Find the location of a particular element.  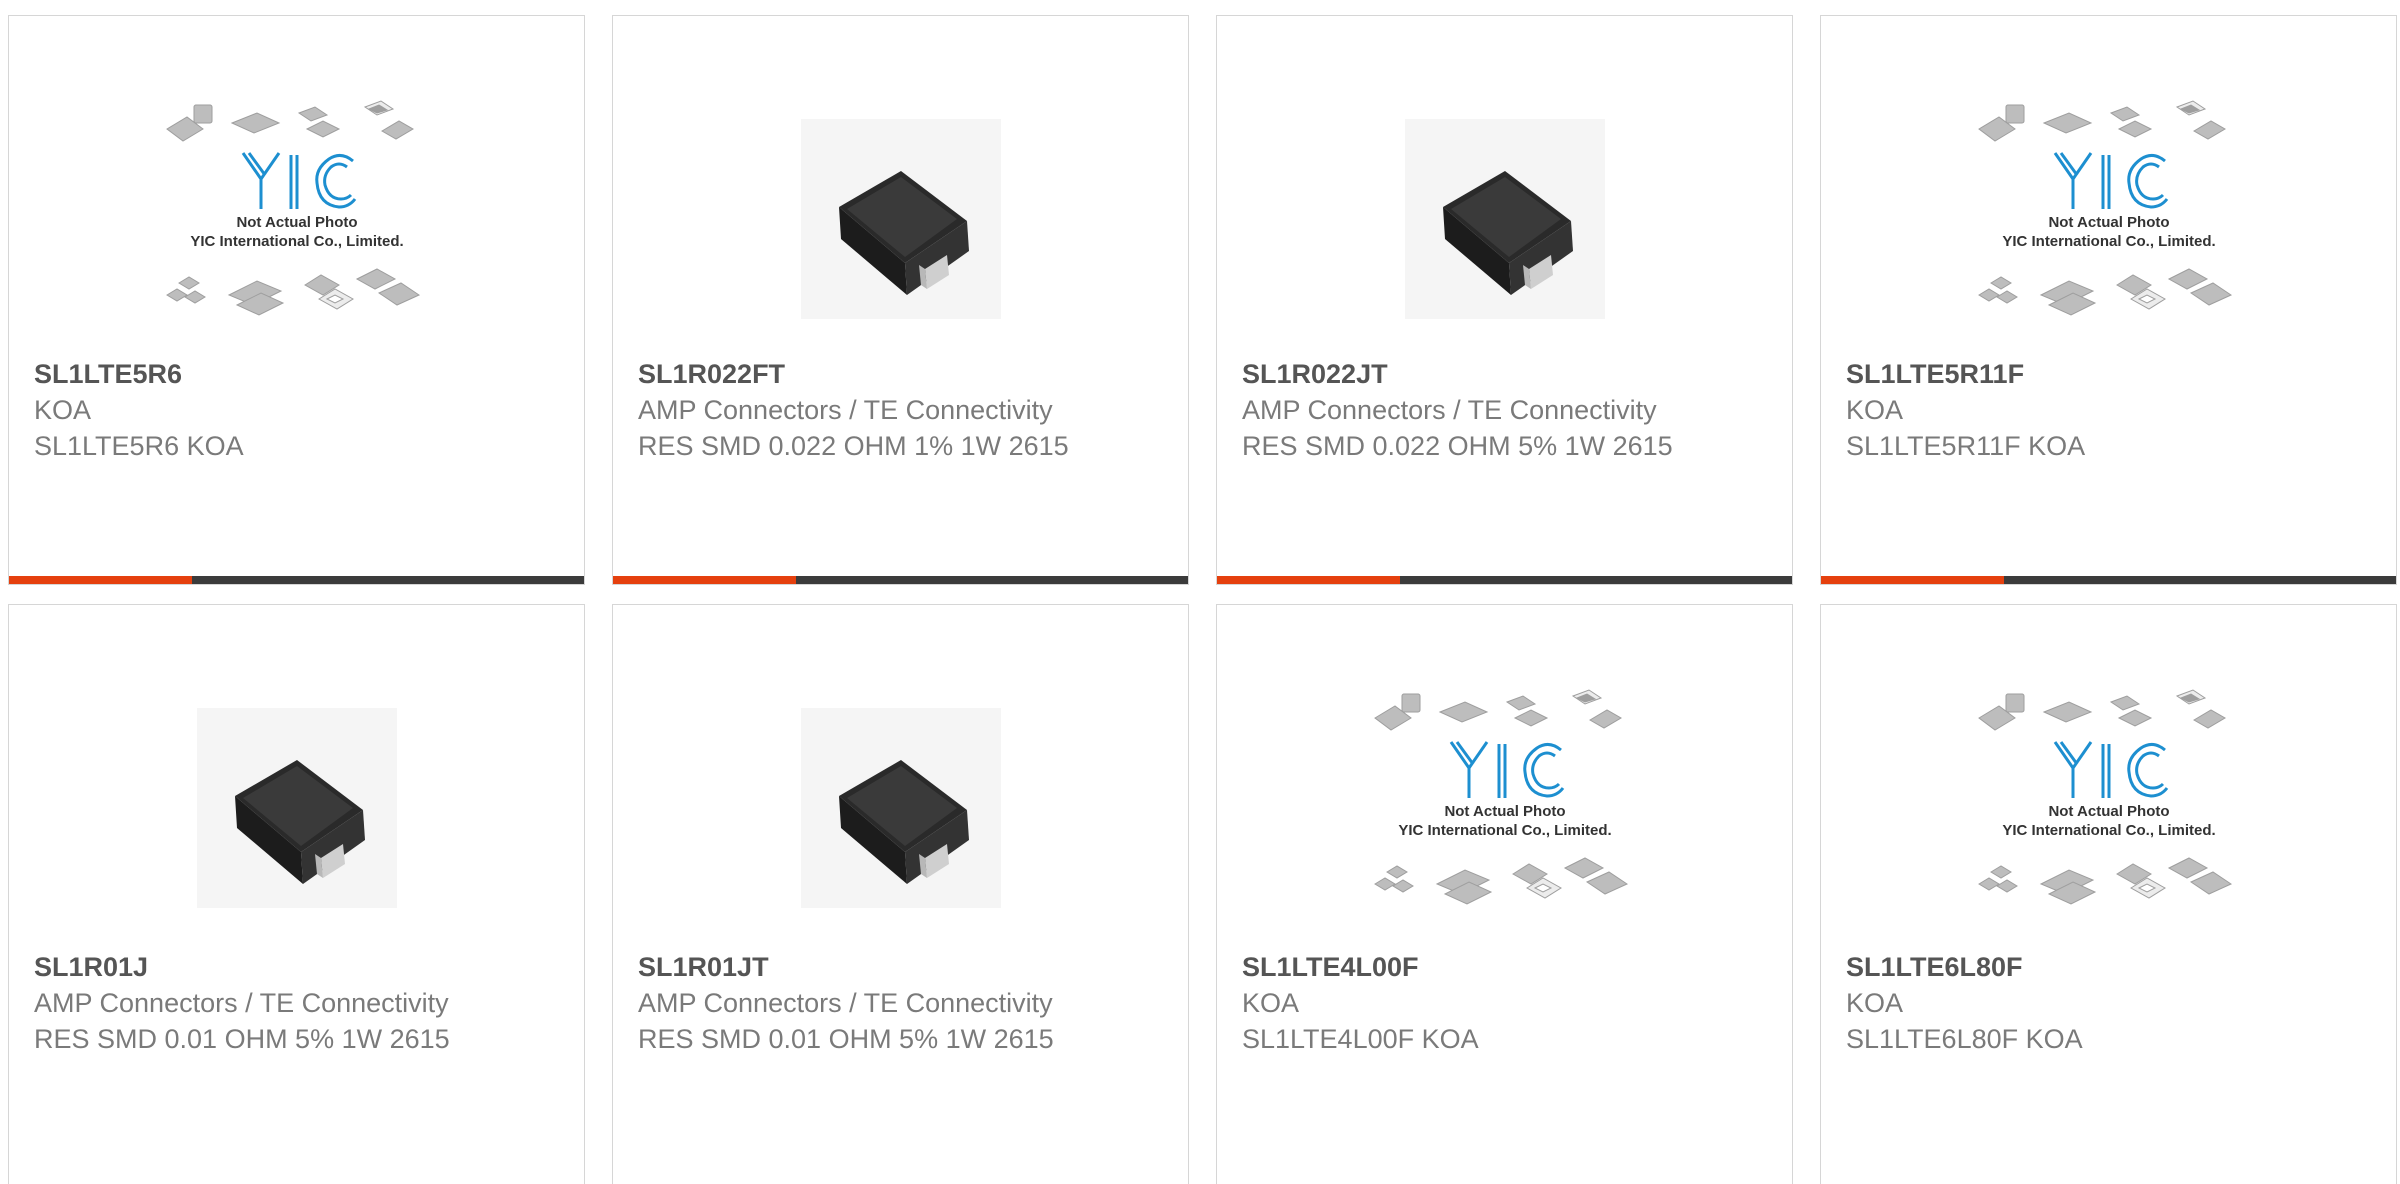

product-card: SL1LTE5R6 KOA SL1LTE5R6 KOA is located at coordinates (296, 300).